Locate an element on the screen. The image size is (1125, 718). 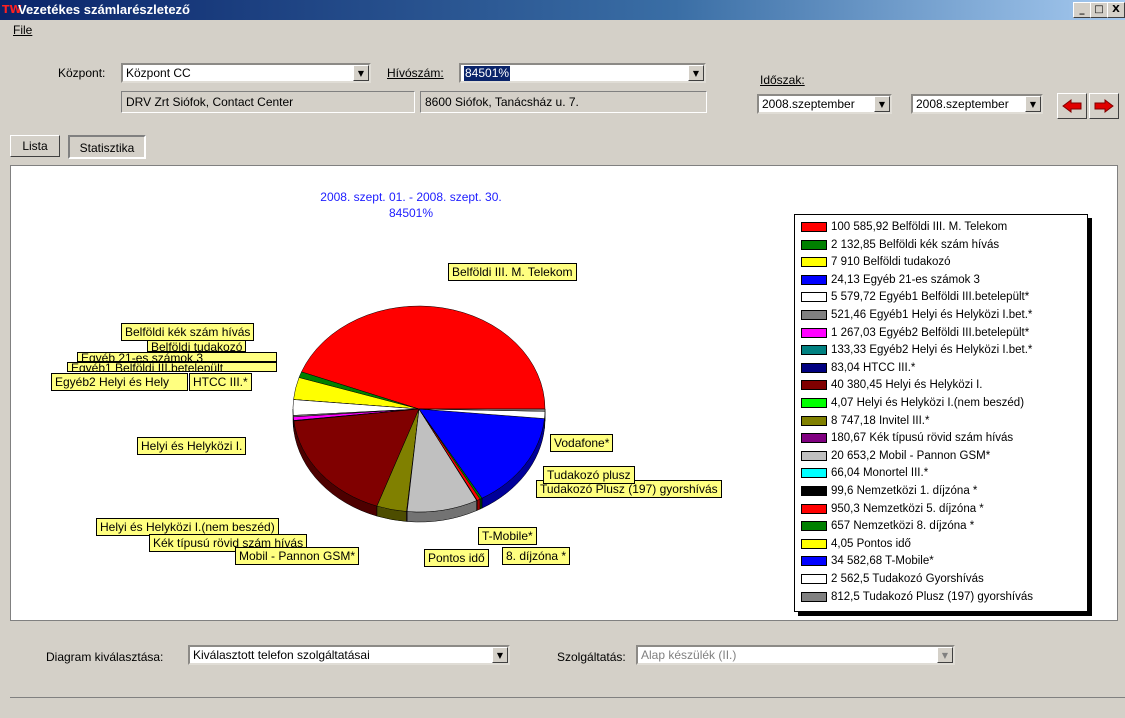
callout-label: 8. díjzóna * is located at coordinates (536, 556).